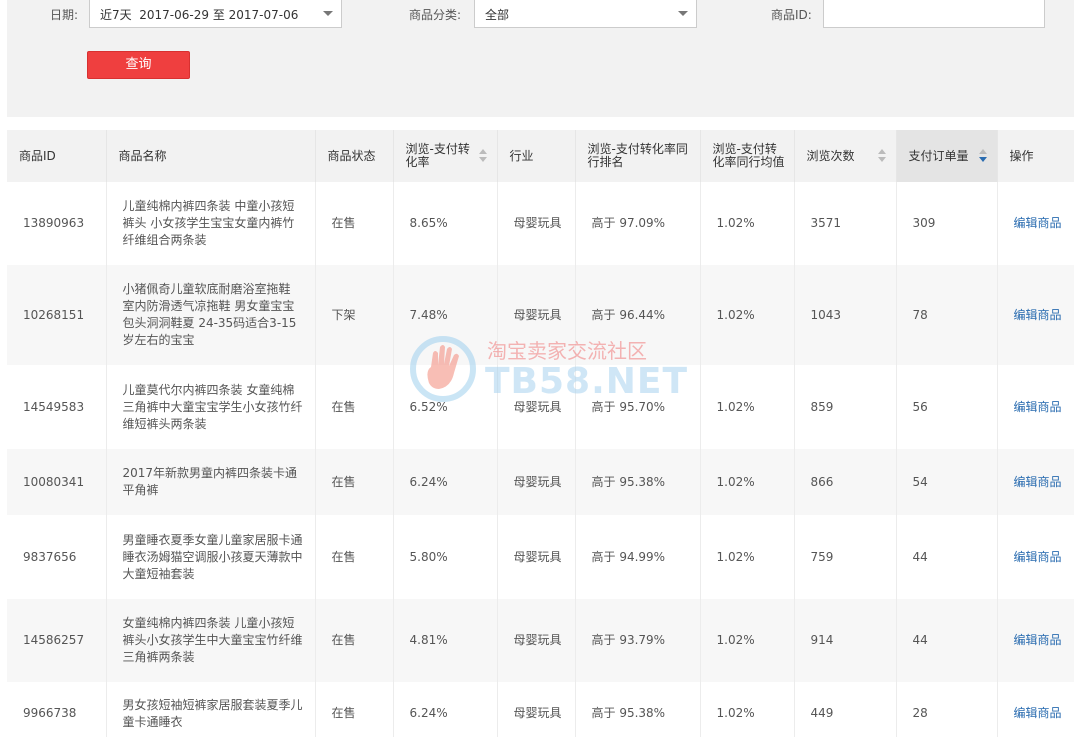  Describe the element at coordinates (844, 482) in the screenshot. I see `cell-views: 866` at that location.